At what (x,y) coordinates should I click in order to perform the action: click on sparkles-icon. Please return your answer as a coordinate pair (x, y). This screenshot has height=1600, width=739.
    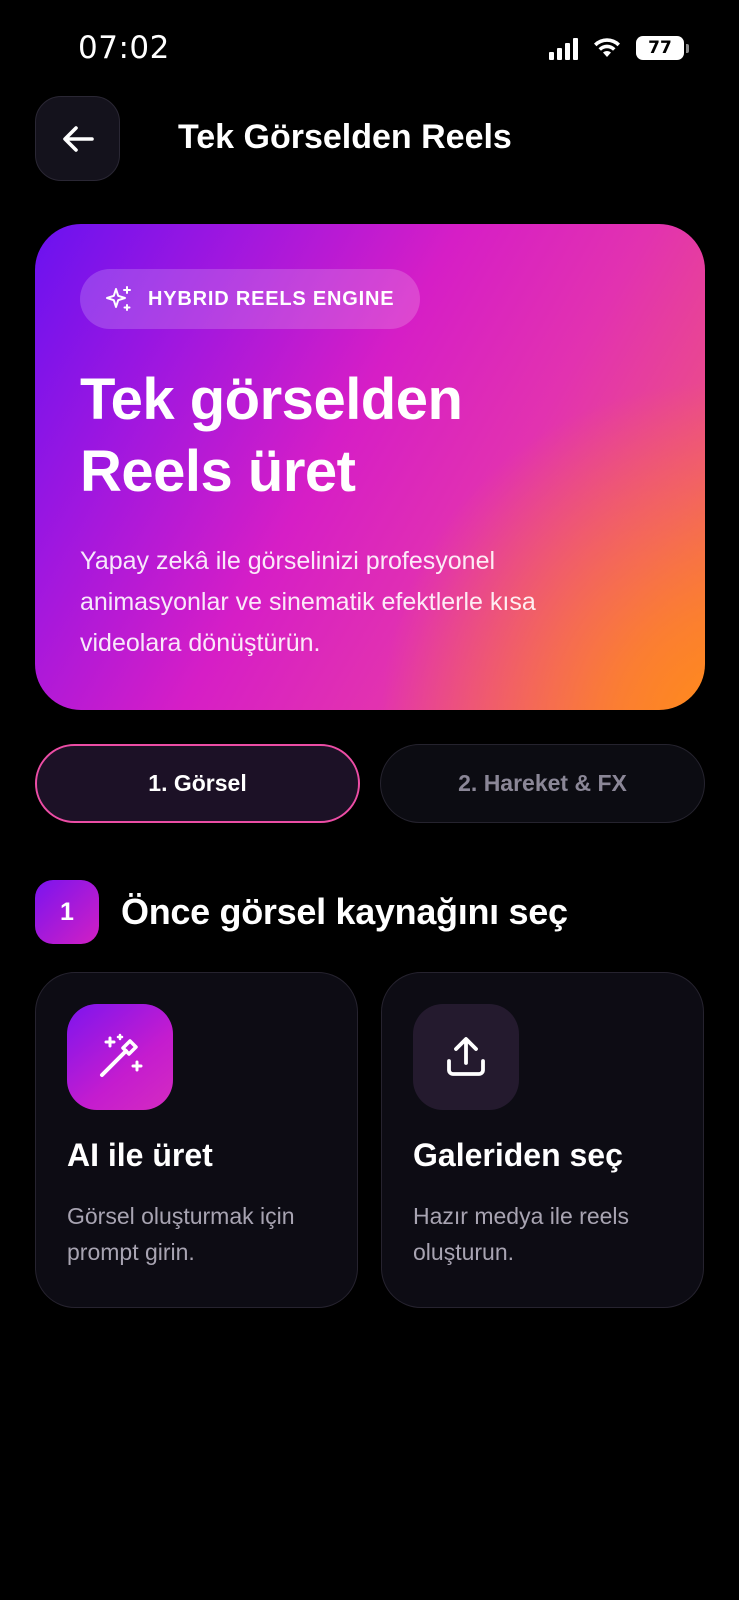
    Looking at the image, I should click on (118, 298).